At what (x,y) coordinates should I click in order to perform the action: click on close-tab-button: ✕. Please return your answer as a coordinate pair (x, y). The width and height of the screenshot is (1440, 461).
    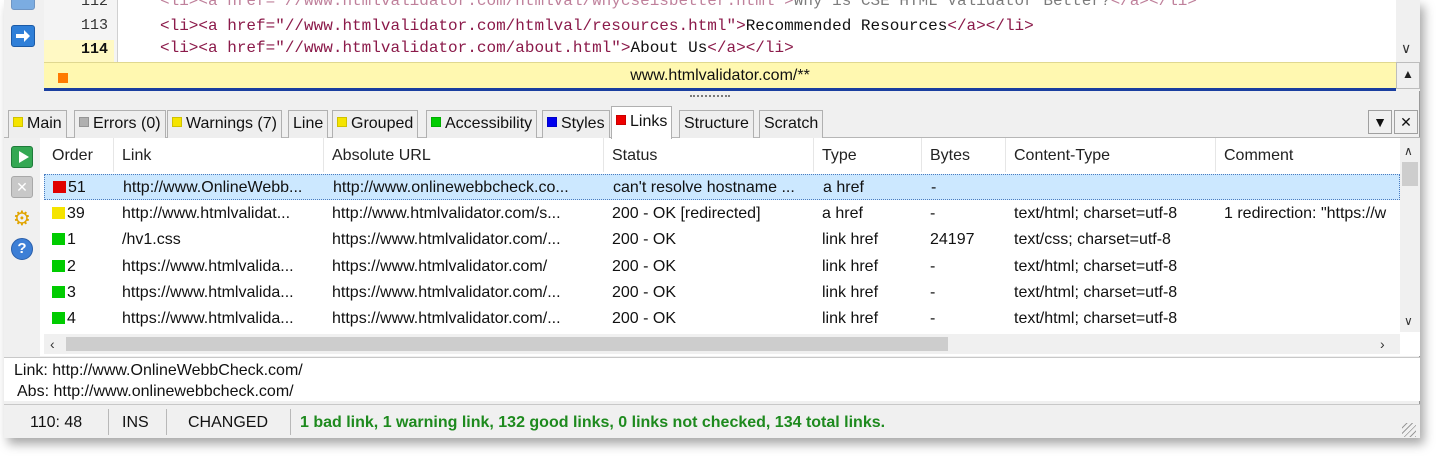
    Looking at the image, I should click on (1406, 122).